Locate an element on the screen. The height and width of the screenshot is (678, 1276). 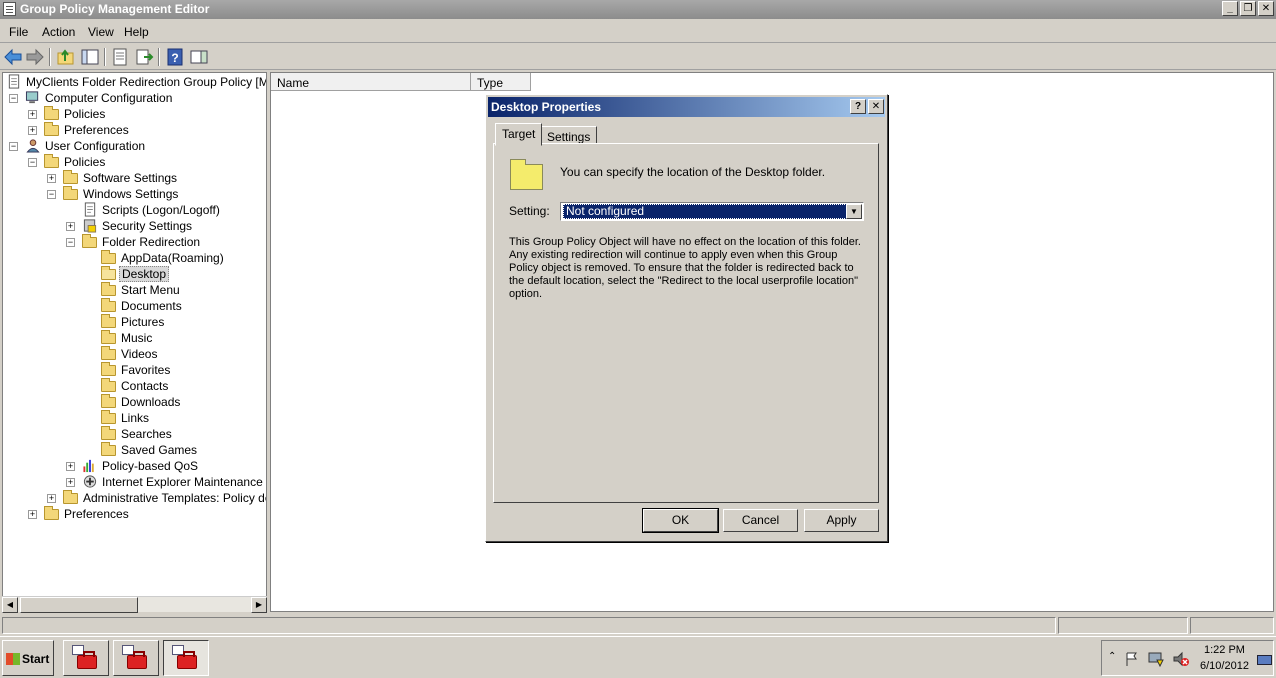
tree-item: Start Menu is located at coordinates (134, 290).